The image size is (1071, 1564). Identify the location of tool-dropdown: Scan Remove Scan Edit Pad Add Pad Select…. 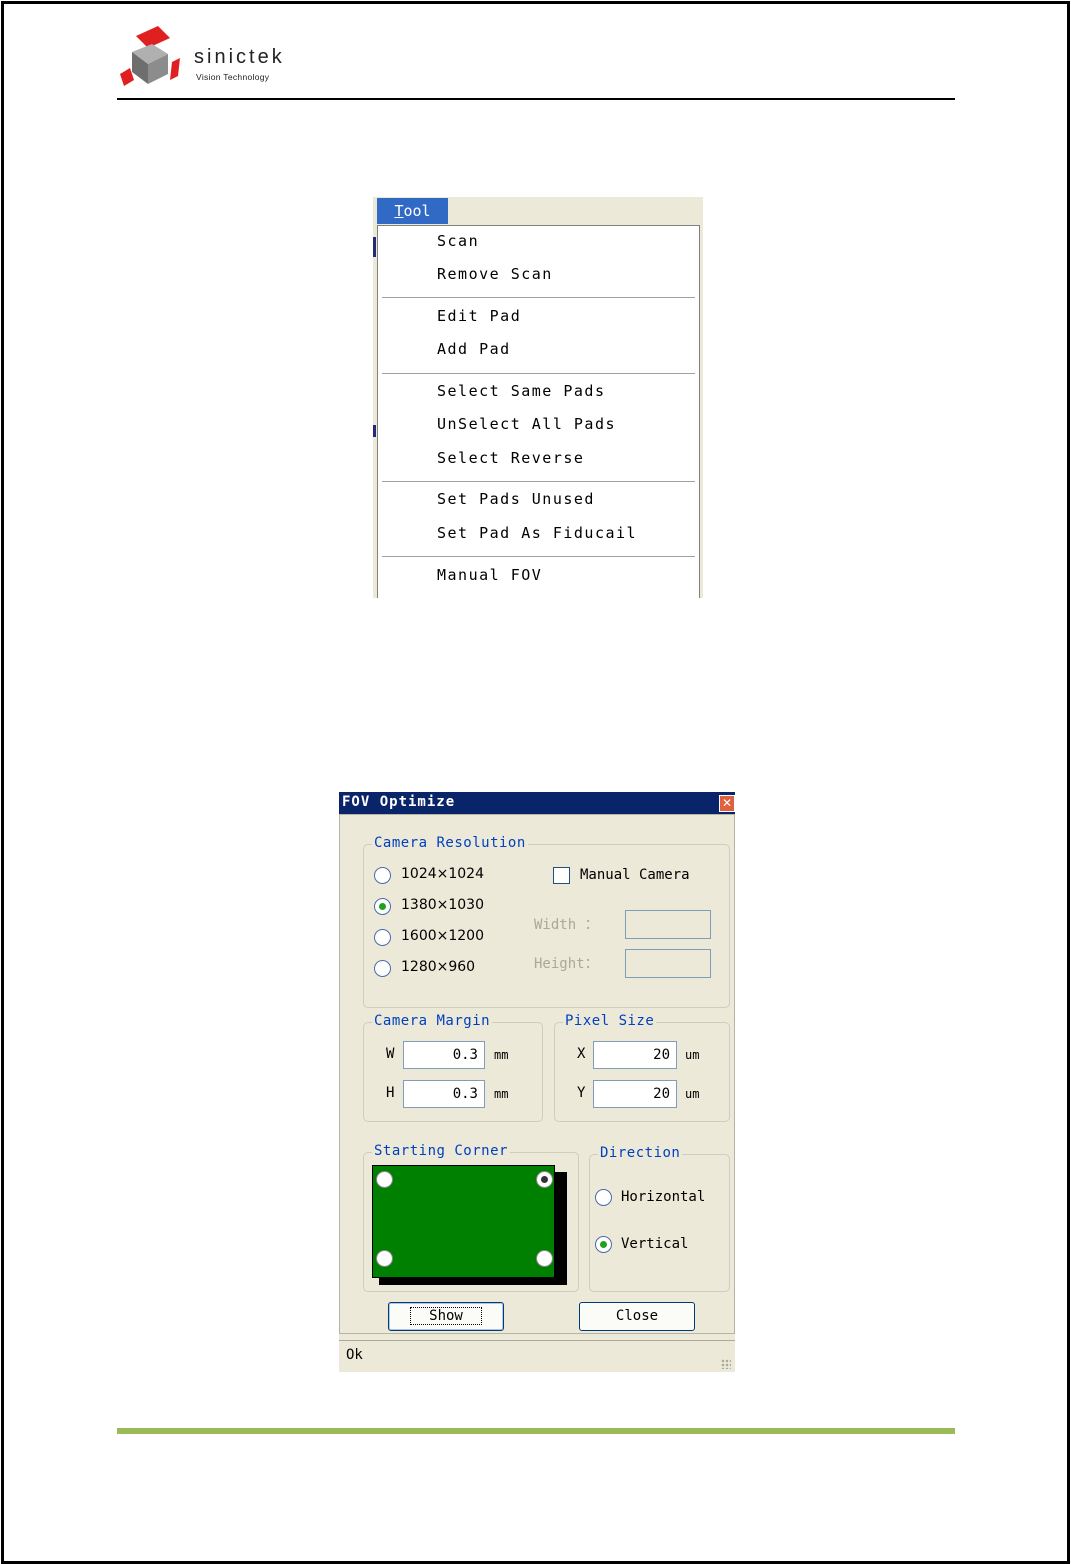
(538, 411).